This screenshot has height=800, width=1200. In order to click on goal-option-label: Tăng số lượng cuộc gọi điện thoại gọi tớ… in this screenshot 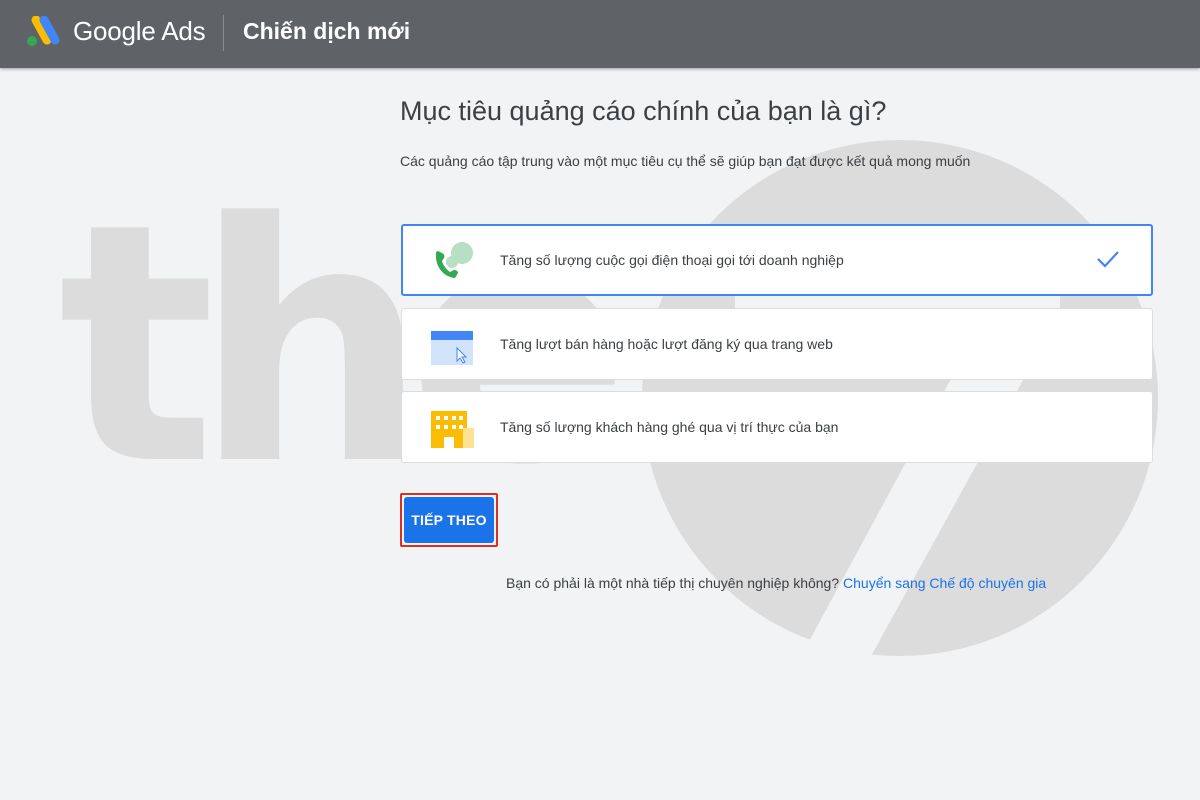, I will do `click(672, 260)`.